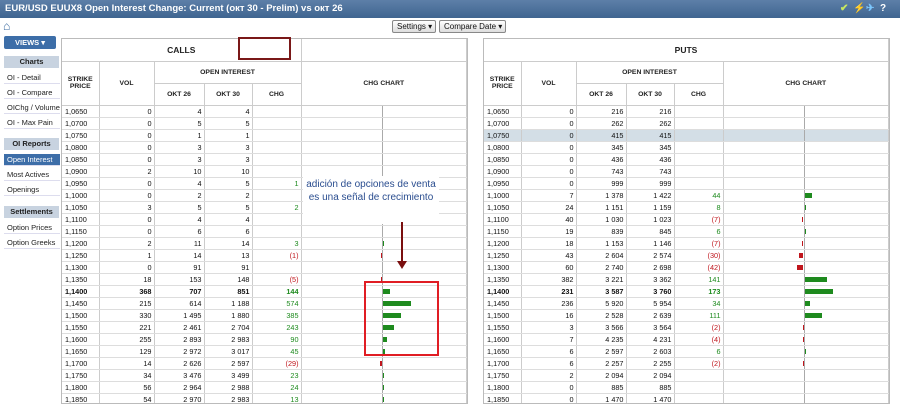 Image resolution: width=900 pixels, height=404 pixels. I want to click on puts-cell-okt26: 5 920, so click(601, 303).